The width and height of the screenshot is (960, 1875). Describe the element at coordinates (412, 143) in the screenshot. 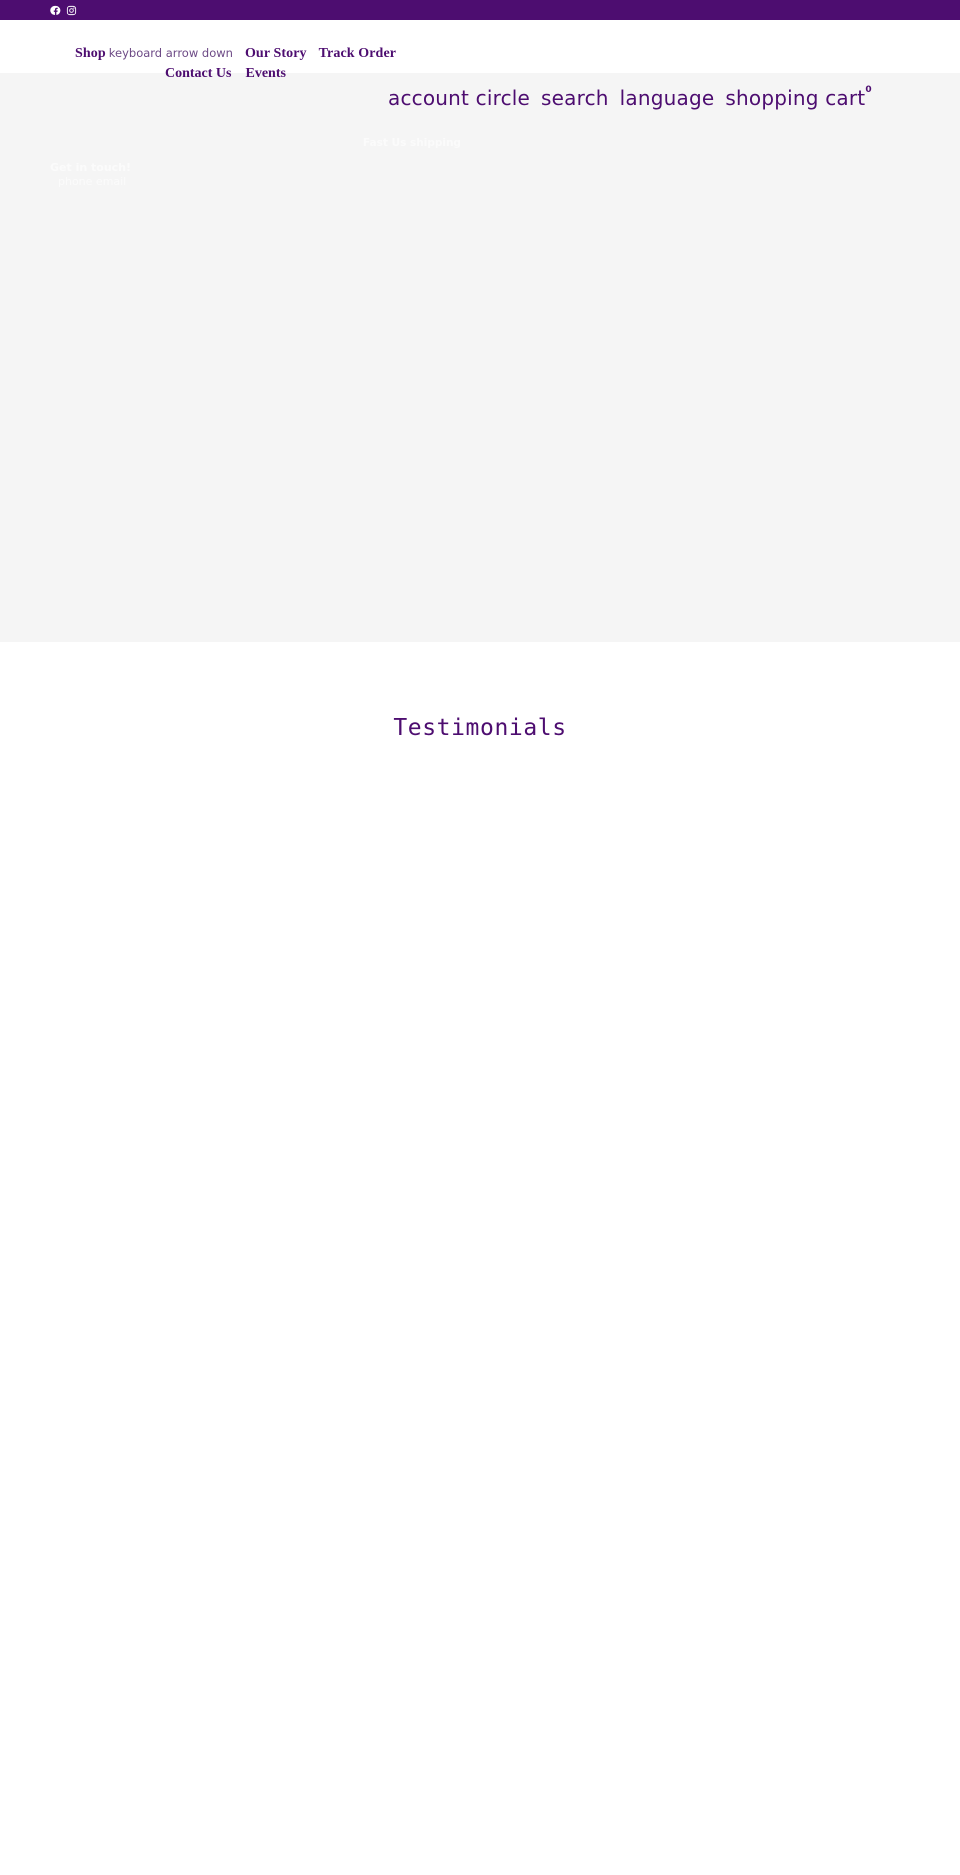

I see `shipping-note: Fast Us shipping` at that location.